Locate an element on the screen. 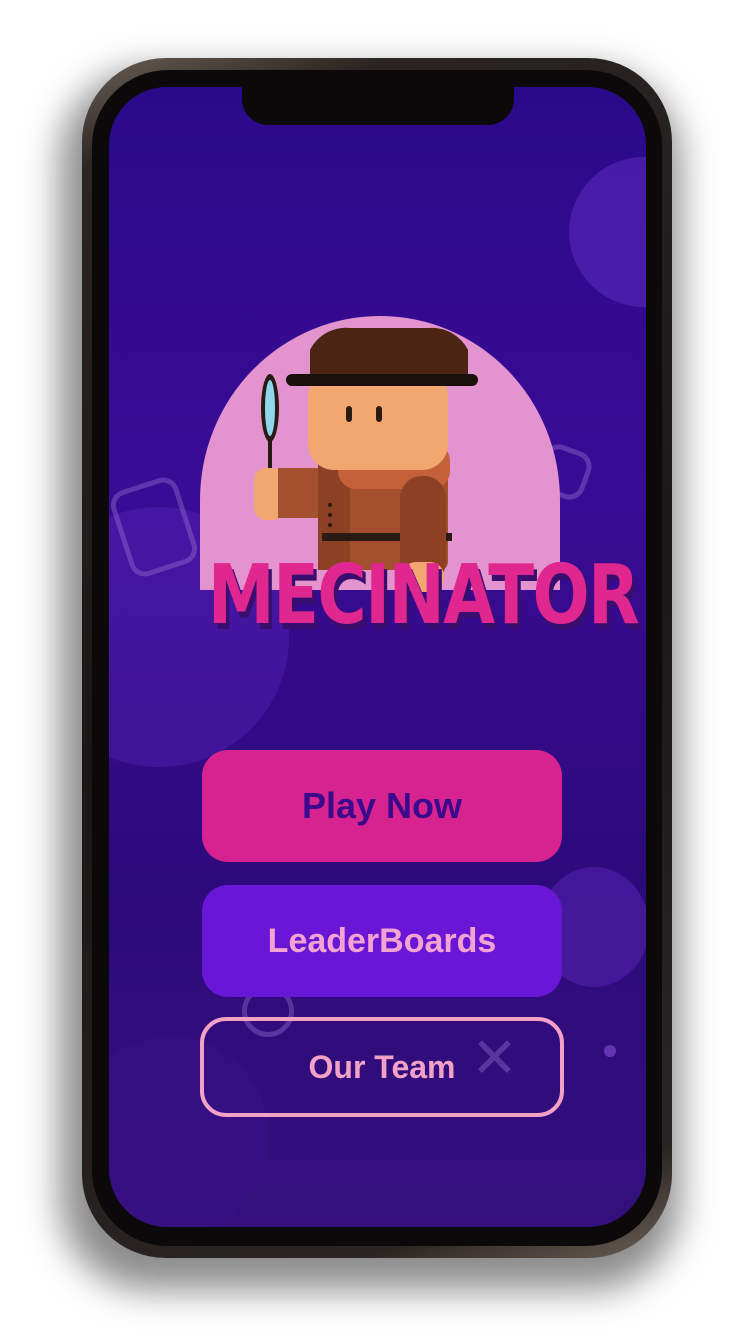  background-bubble is located at coordinates (607, 232).